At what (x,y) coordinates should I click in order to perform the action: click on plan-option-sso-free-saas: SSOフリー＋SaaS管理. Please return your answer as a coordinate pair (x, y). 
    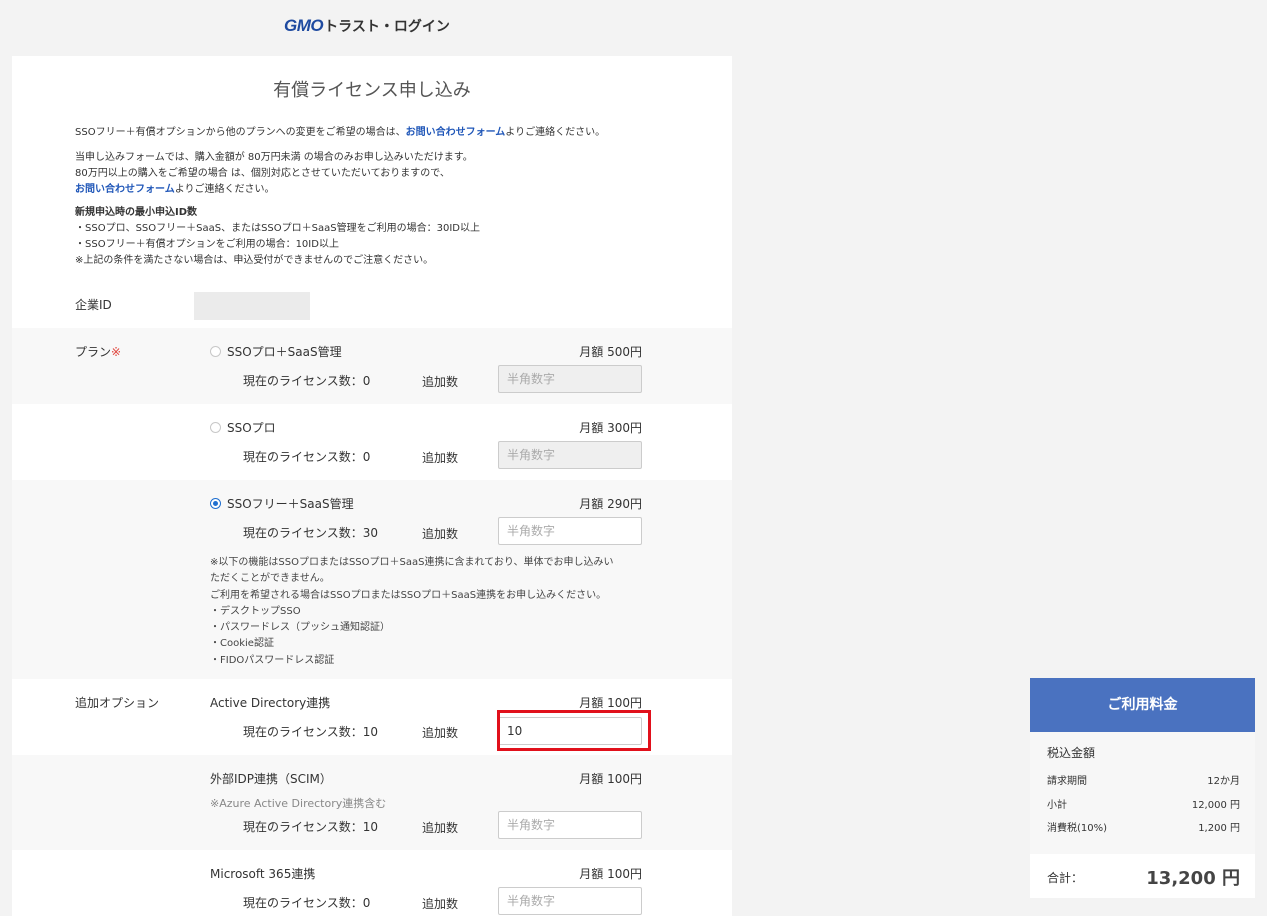
    Looking at the image, I should click on (282, 503).